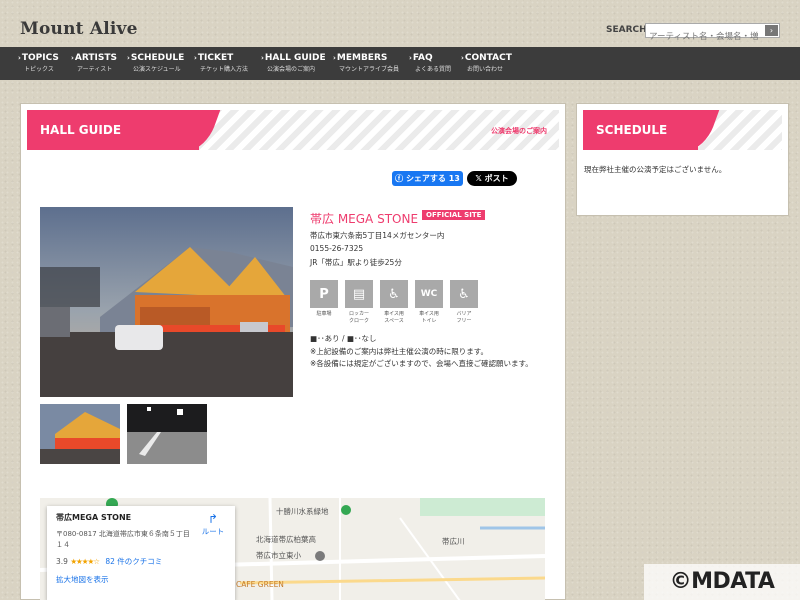  I want to click on venue-photo, so click(166, 302).